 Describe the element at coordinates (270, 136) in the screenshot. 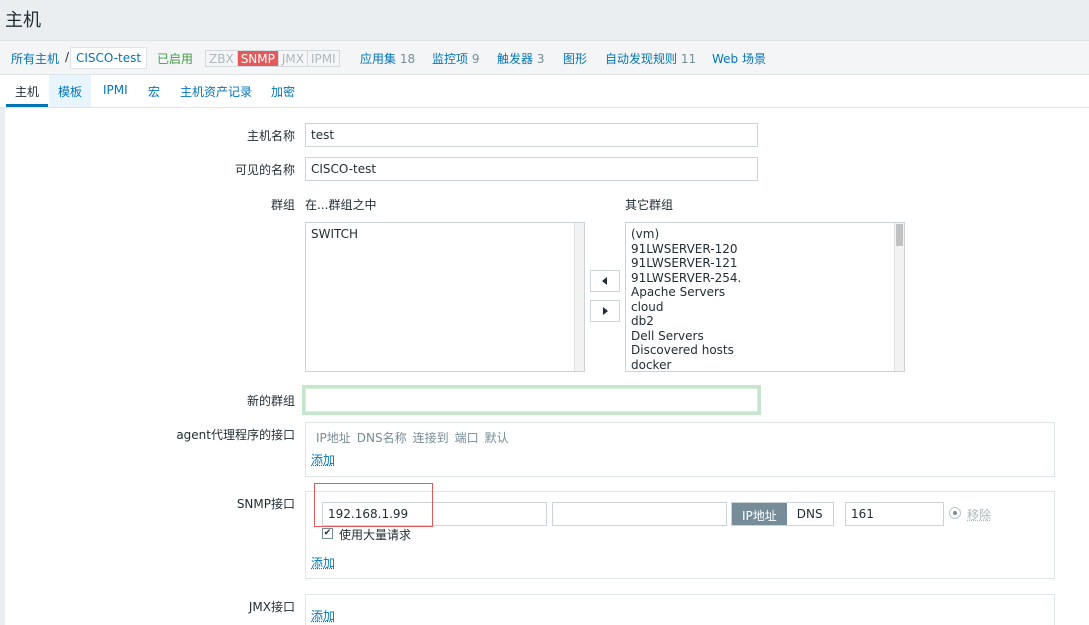

I see `host-name-label: 主机名称` at that location.